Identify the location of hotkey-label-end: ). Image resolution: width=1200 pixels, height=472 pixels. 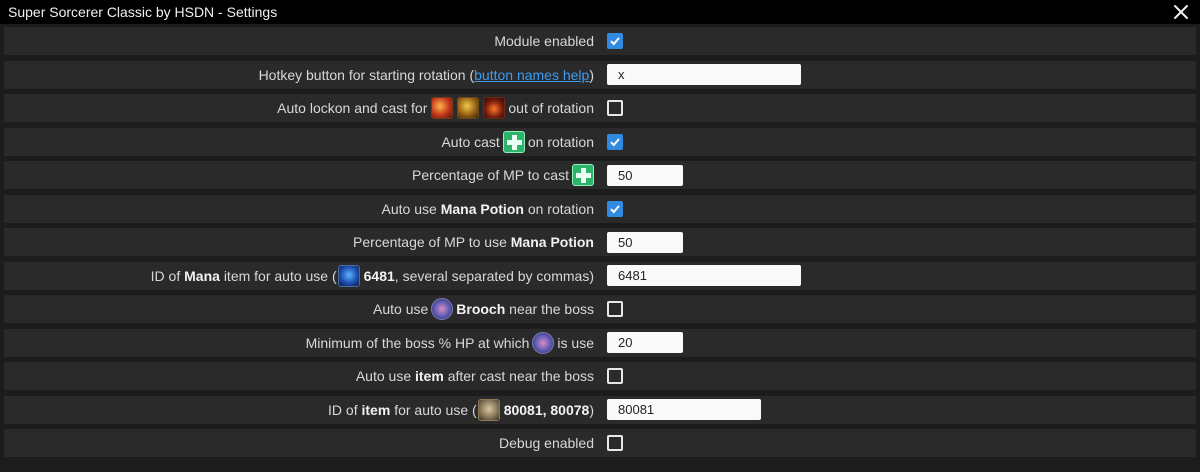
(591, 74).